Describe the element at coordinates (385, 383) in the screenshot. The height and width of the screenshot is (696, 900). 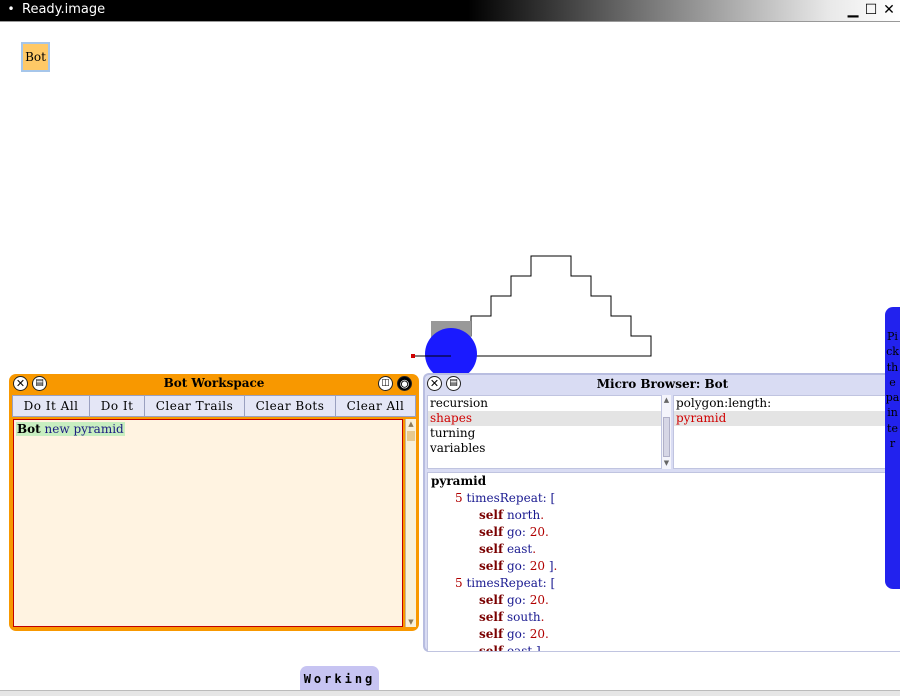
I see `collapse-icon: ◫` at that location.